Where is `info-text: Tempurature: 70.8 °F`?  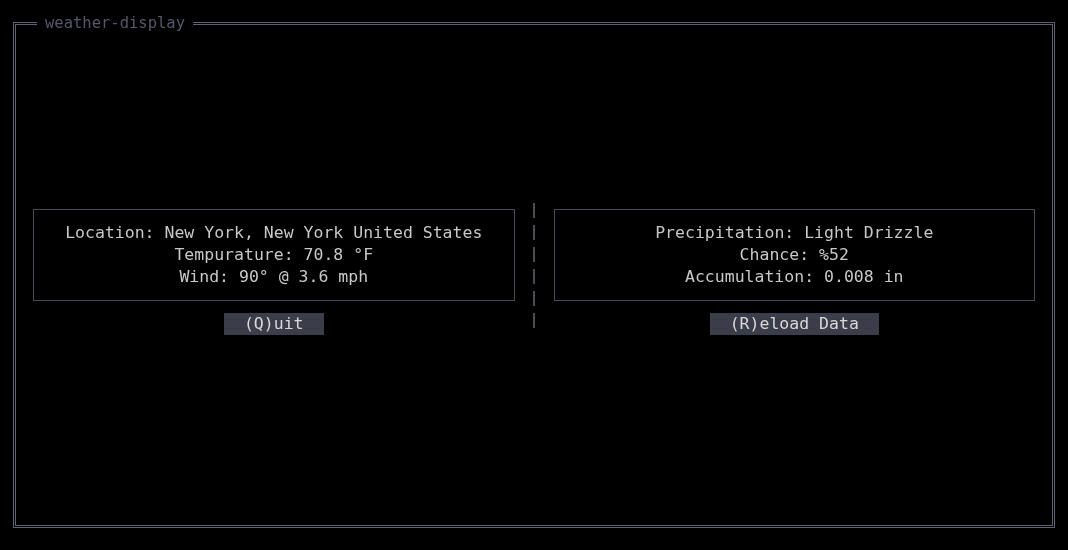
info-text: Tempurature: 70.8 °F is located at coordinates (274, 254).